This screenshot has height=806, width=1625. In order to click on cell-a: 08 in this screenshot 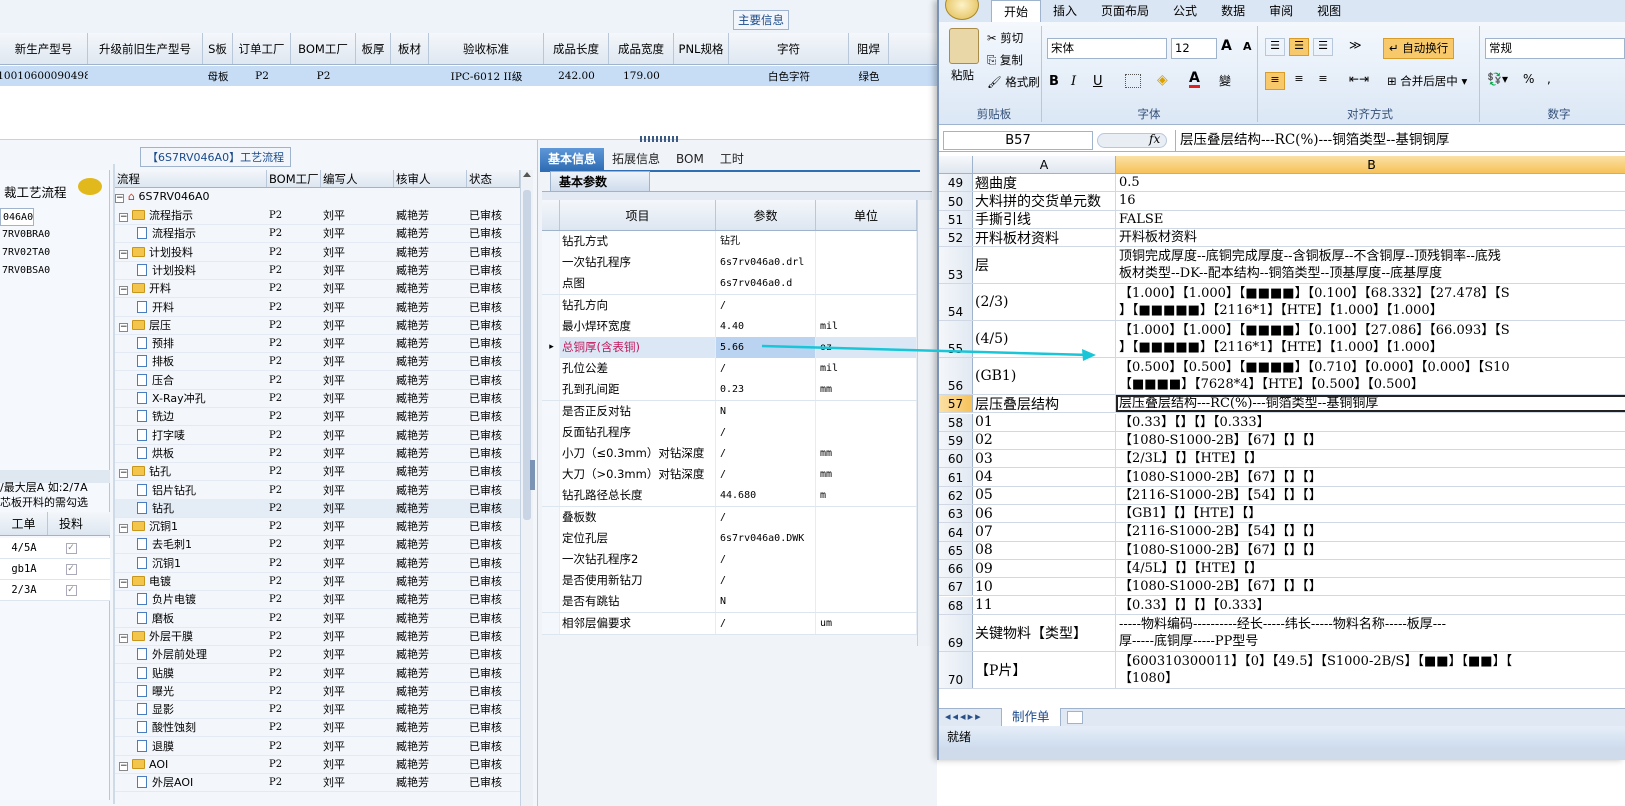, I will do `click(1044, 550)`.